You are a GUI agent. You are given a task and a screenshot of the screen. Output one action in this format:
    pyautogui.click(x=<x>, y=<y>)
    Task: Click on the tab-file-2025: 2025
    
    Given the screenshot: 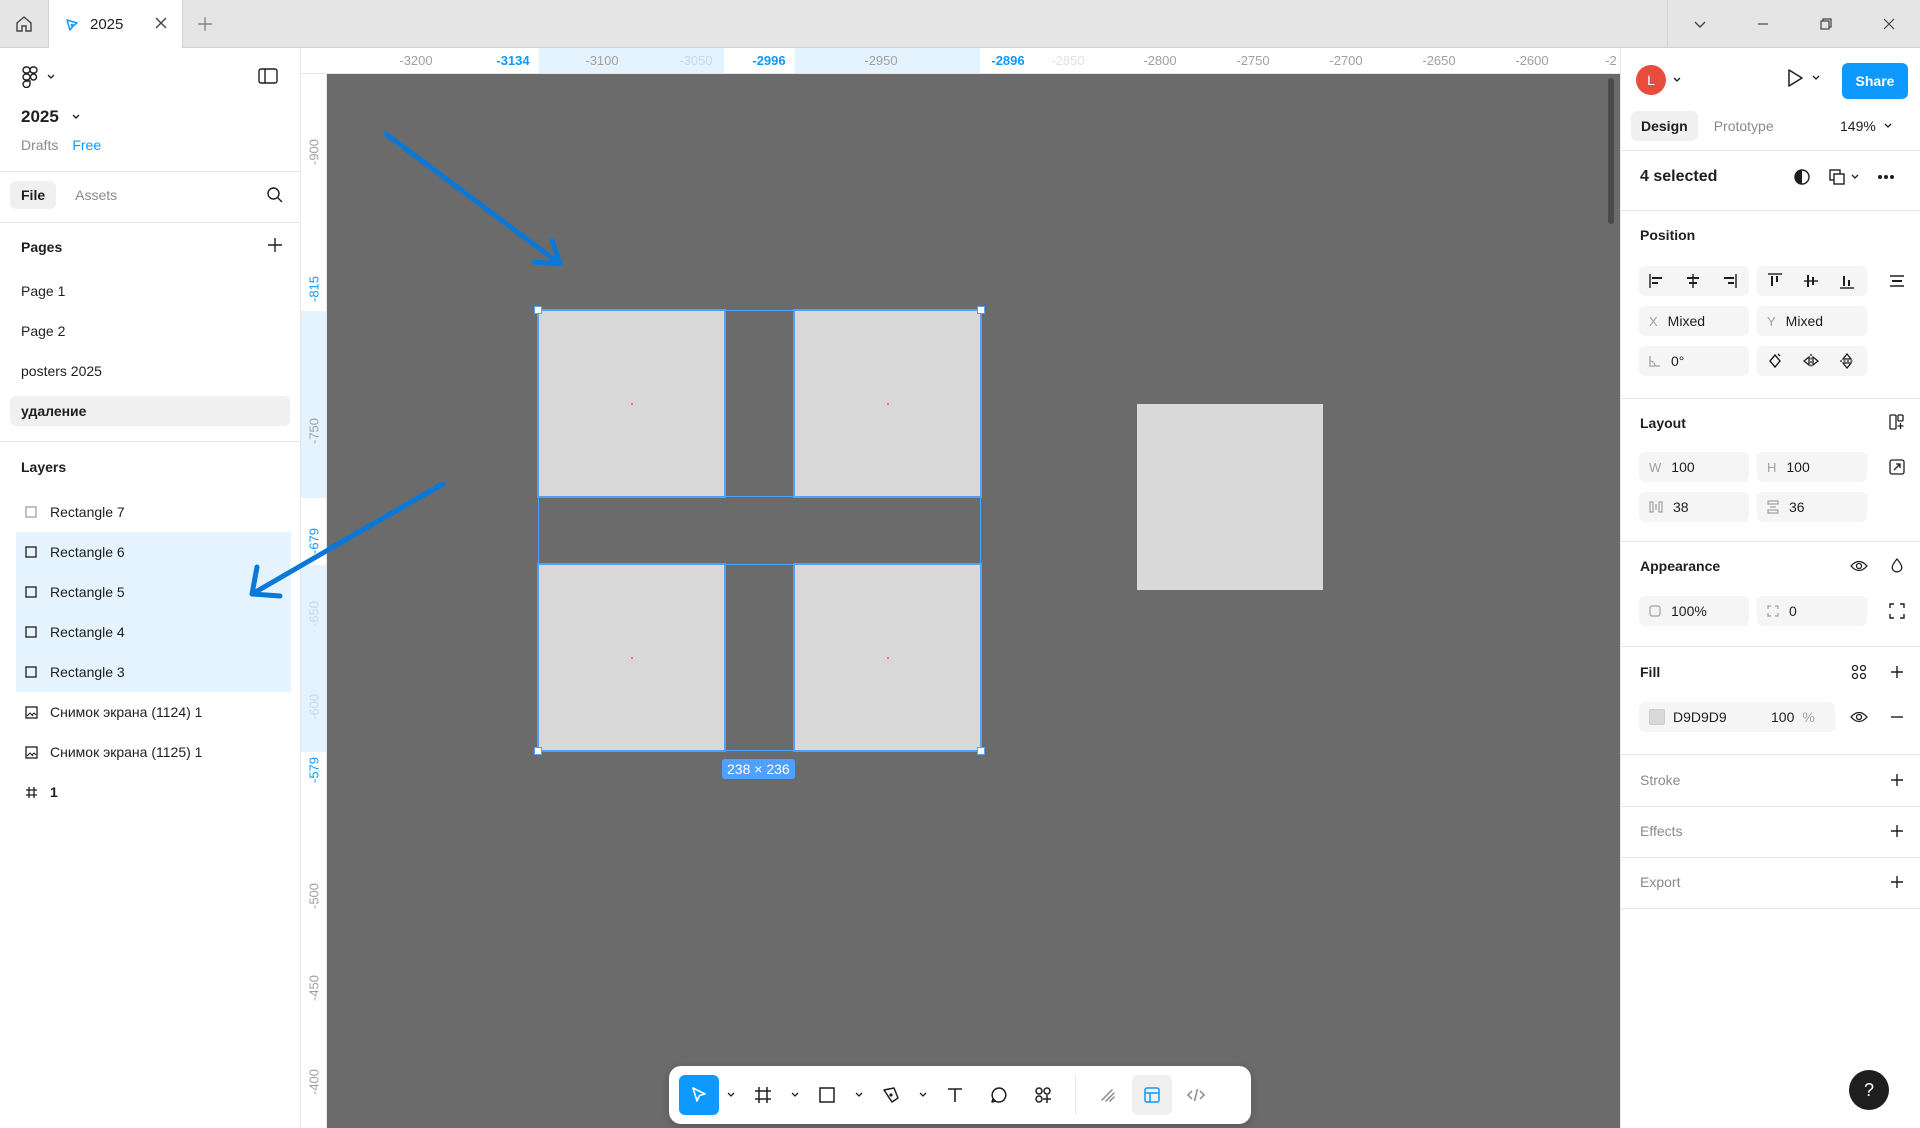 What is the action you would take?
    pyautogui.click(x=116, y=24)
    